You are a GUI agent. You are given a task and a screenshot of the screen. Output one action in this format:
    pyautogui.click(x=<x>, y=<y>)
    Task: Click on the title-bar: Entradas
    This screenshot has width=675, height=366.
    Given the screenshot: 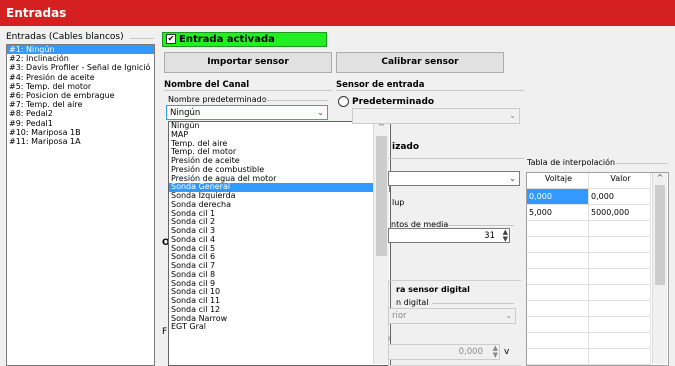 What is the action you would take?
    pyautogui.click(x=337, y=13)
    